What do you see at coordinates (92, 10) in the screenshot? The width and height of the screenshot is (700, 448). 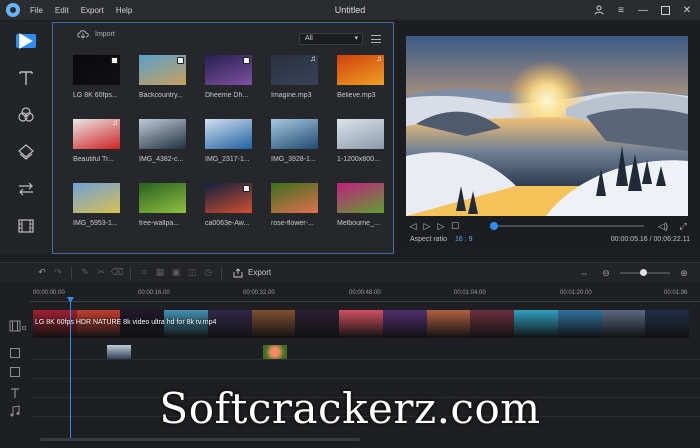 I see `menu-export: Export` at bounding box center [92, 10].